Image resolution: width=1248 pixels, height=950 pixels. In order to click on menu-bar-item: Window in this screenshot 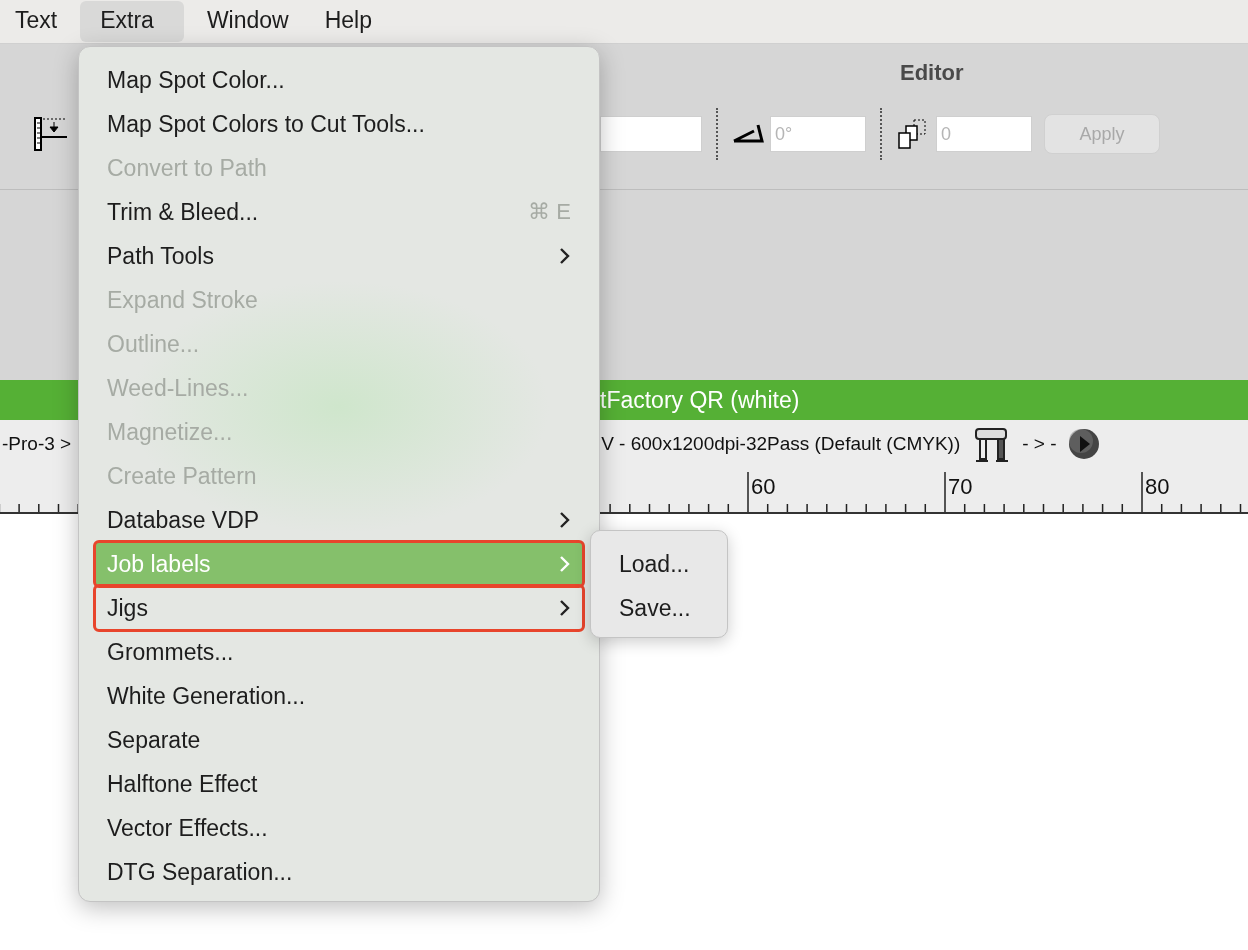, I will do `click(247, 21)`.